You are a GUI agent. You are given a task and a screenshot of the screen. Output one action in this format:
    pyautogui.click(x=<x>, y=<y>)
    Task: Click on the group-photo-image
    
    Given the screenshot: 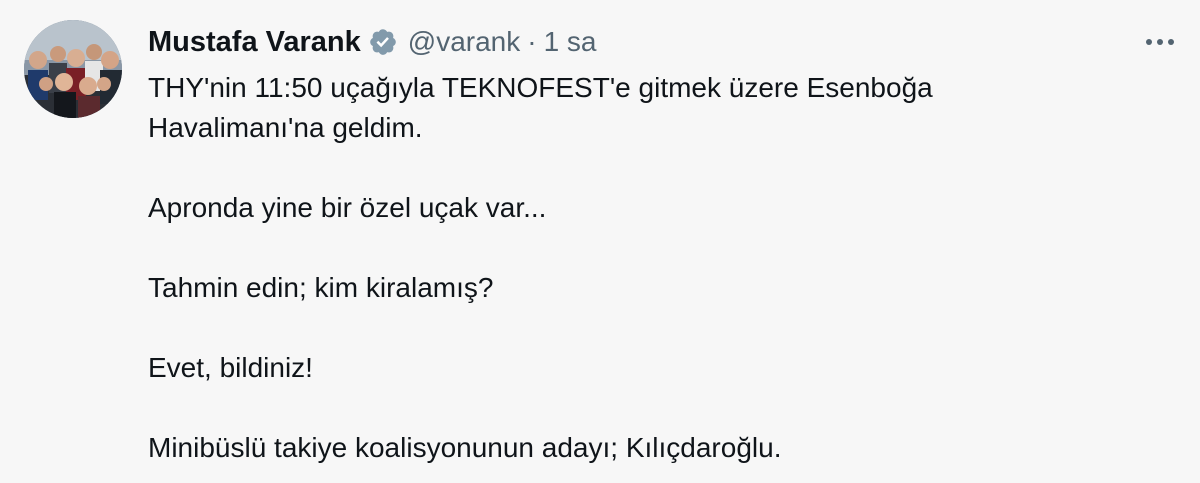 What is the action you would take?
    pyautogui.click(x=73, y=69)
    